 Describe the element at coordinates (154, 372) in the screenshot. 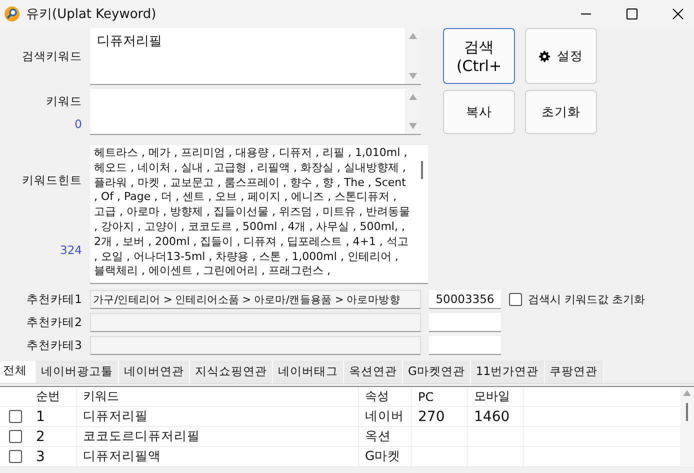

I see `tab: 네이버연관` at that location.